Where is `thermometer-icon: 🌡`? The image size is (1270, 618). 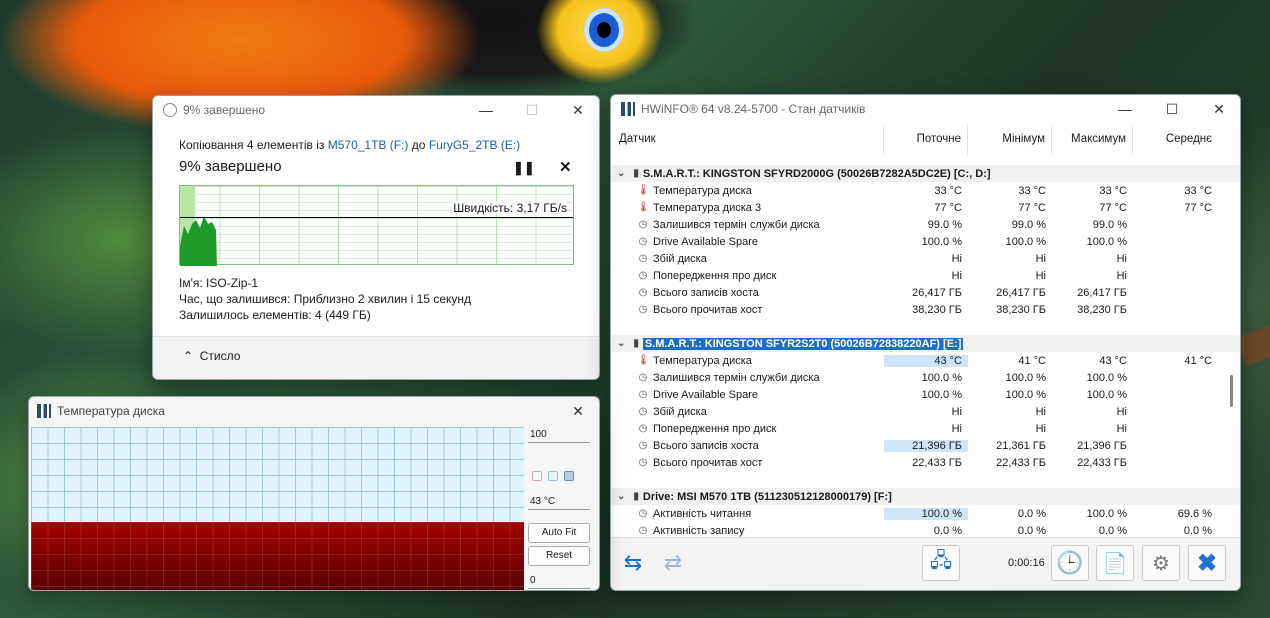 thermometer-icon: 🌡 is located at coordinates (643, 190).